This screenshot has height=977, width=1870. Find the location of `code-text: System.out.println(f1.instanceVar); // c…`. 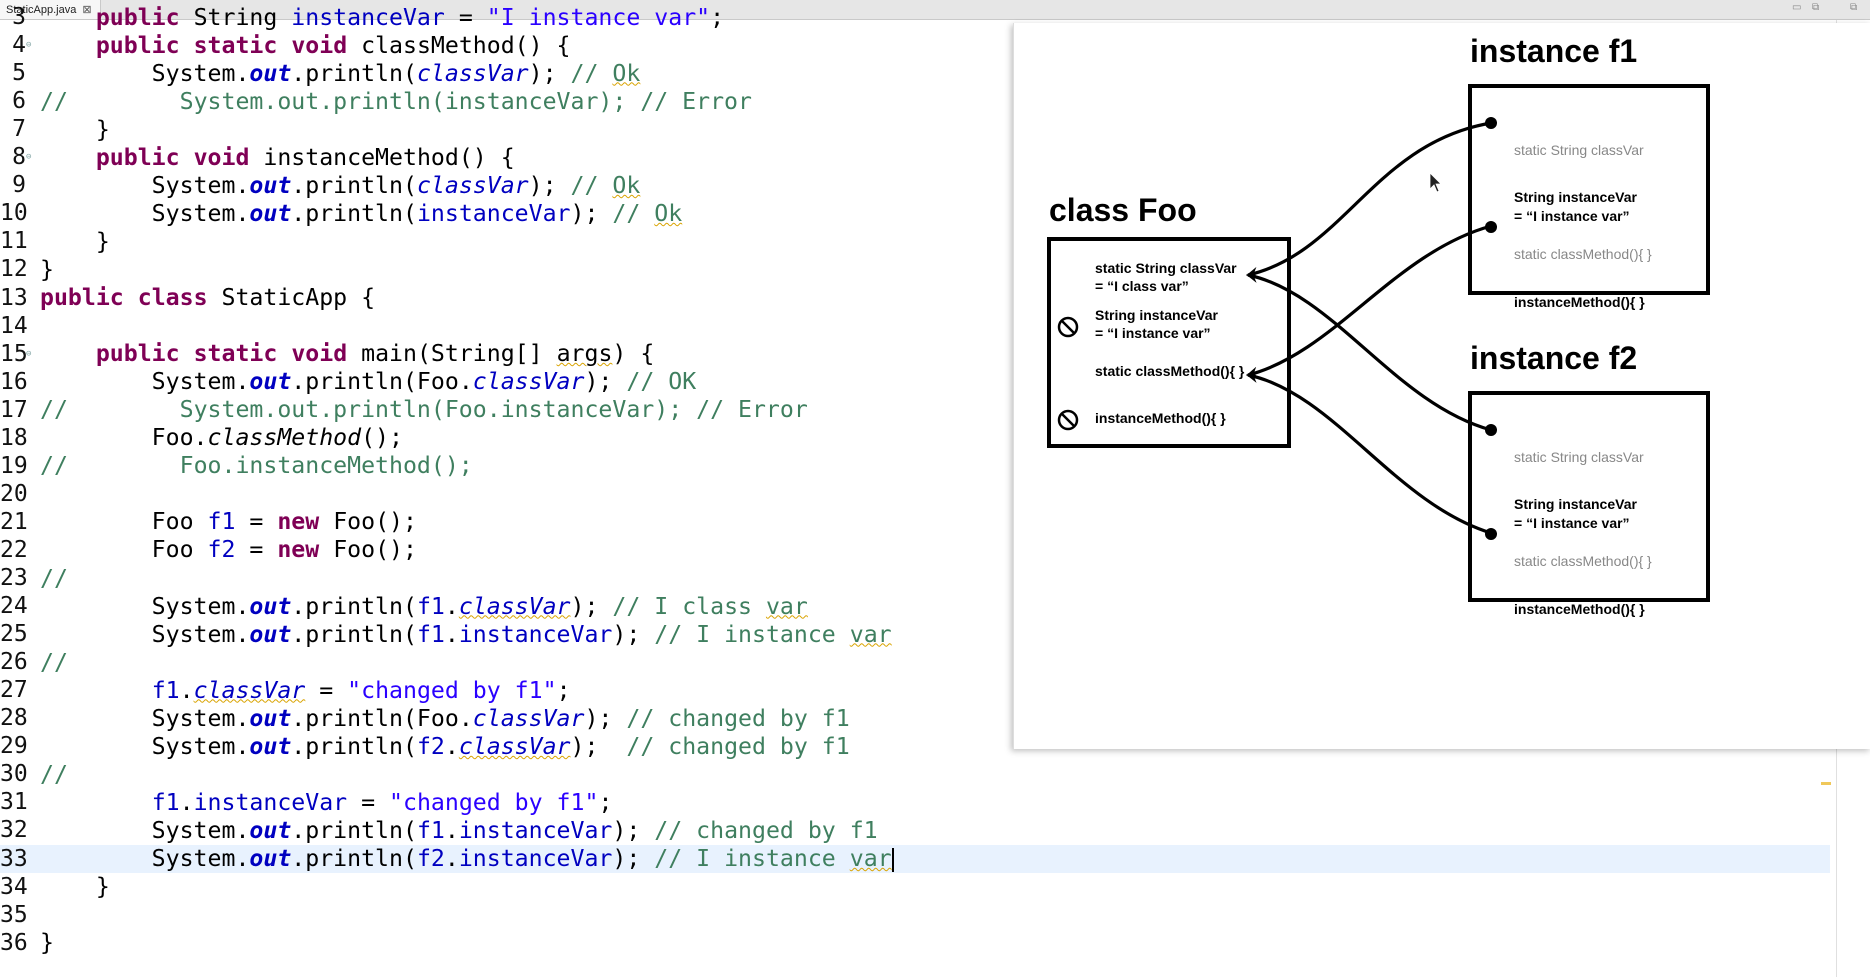

code-text: System.out.println(f1.instanceVar); // c… is located at coordinates (459, 830).